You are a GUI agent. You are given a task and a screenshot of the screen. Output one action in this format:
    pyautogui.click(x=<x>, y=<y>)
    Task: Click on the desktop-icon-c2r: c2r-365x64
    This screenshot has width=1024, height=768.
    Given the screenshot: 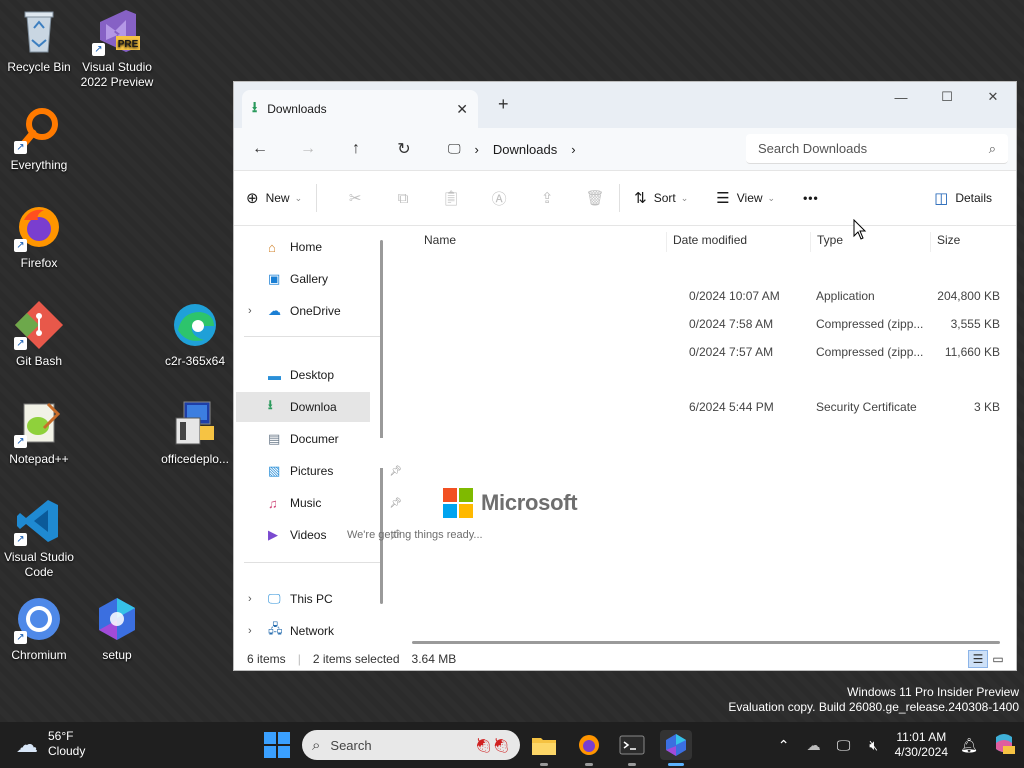 What is the action you would take?
    pyautogui.click(x=195, y=334)
    